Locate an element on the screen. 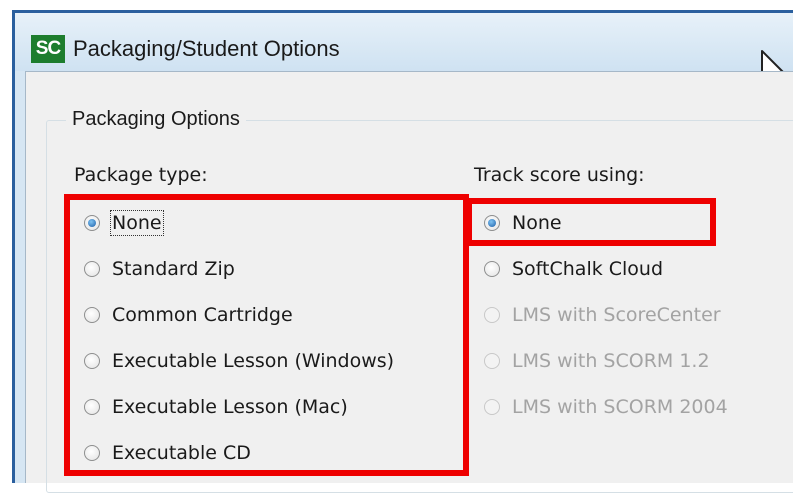 This screenshot has height=493, width=793. window-title: Packaging/Student Options is located at coordinates (206, 48).